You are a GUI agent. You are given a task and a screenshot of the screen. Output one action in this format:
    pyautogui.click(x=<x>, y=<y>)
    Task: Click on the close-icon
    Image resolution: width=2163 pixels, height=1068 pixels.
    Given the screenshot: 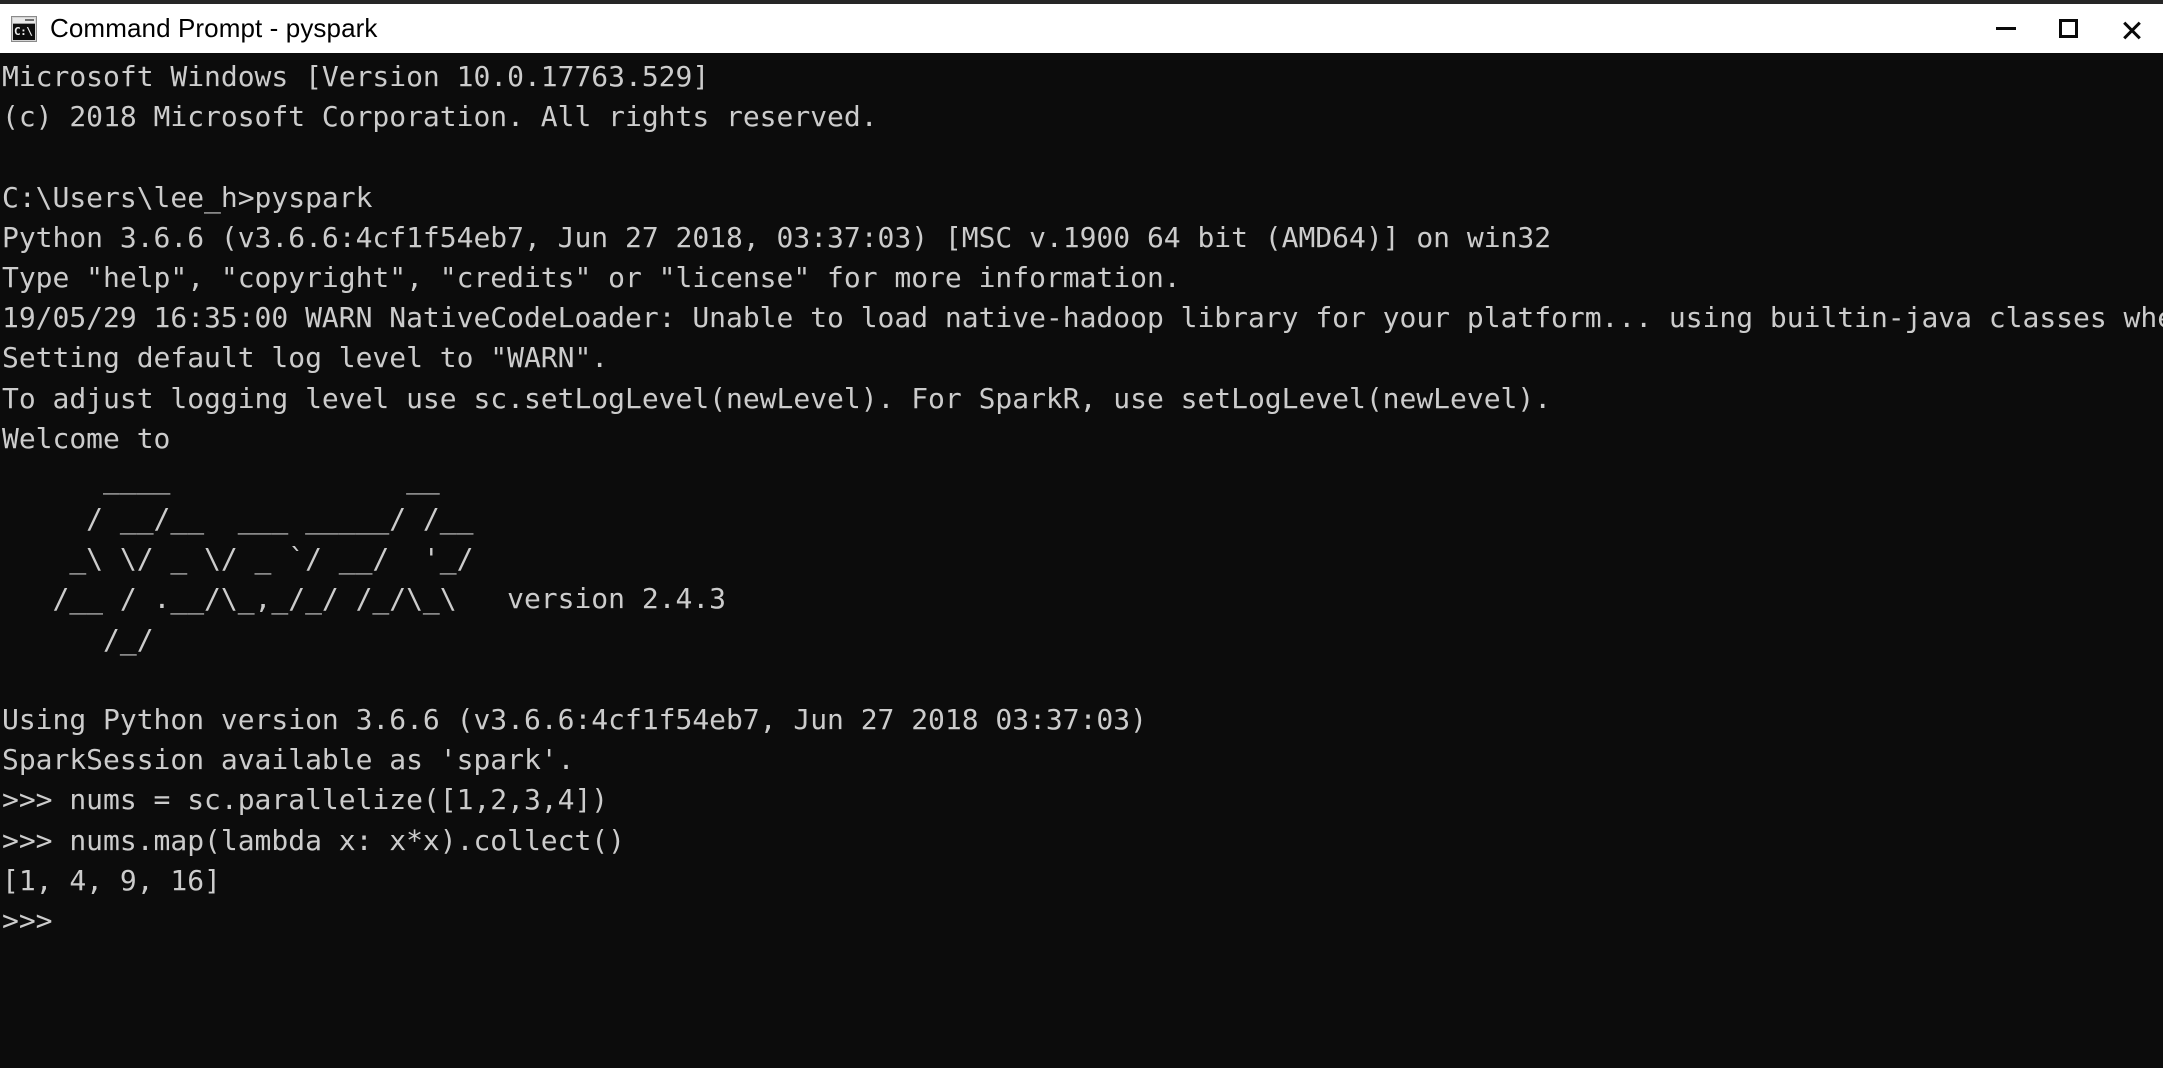 What is the action you would take?
    pyautogui.click(x=2132, y=29)
    